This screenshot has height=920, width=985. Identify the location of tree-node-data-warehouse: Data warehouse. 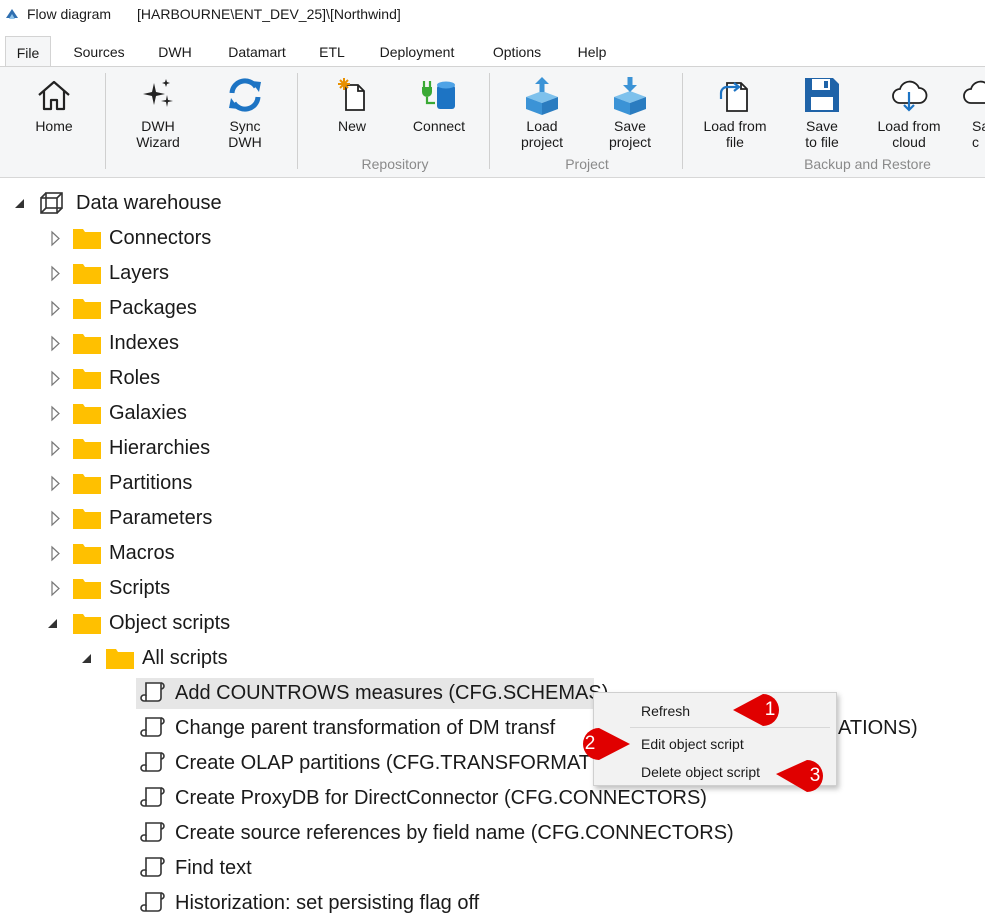
(200, 203).